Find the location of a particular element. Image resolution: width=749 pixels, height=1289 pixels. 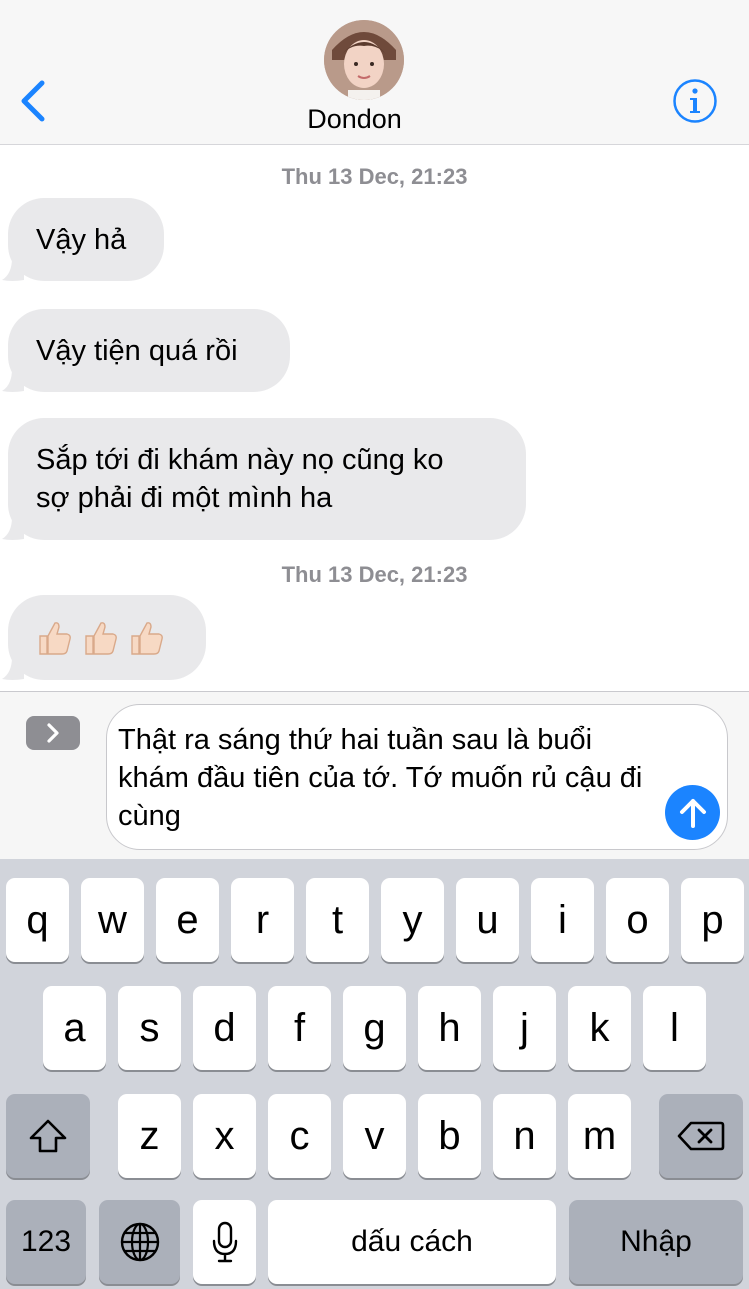

apps-expand-button is located at coordinates (53, 733).